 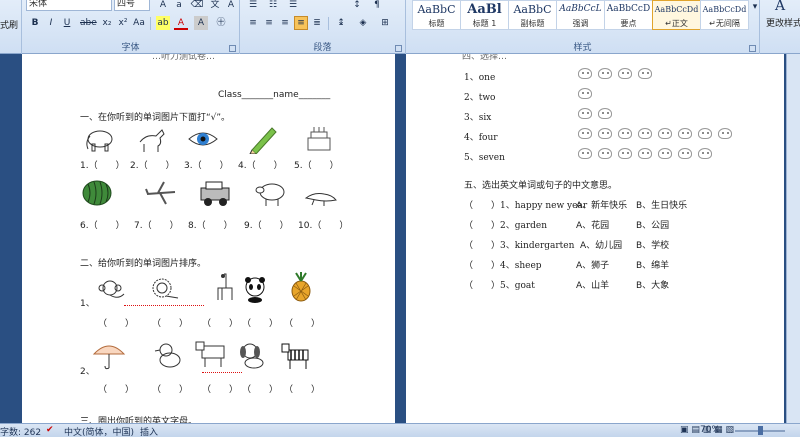 What do you see at coordinates (271, 193) in the screenshot?
I see `sheep-picture` at bounding box center [271, 193].